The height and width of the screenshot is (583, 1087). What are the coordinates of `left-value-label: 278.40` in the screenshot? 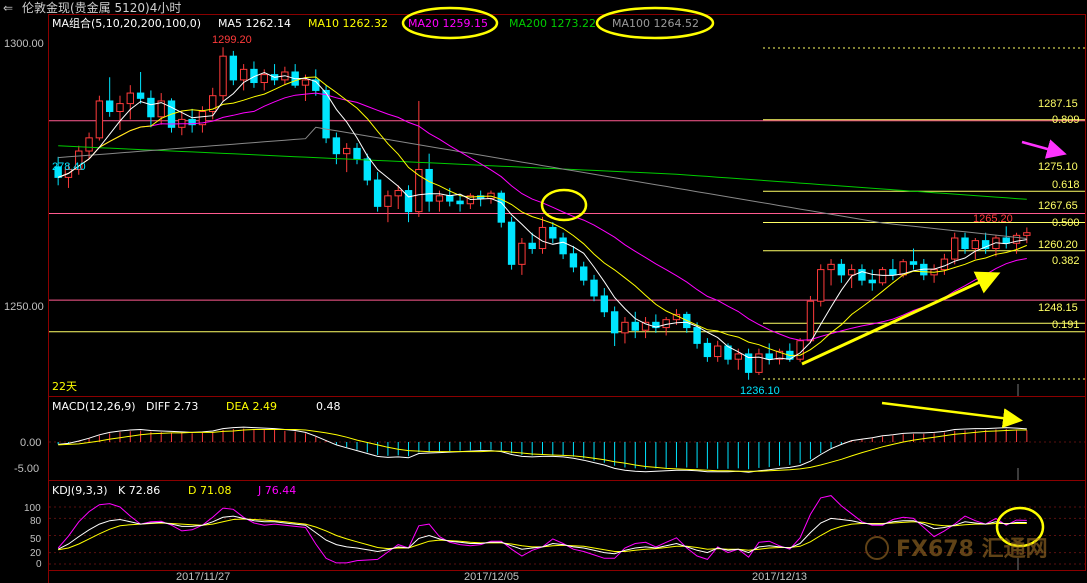 It's located at (69, 167).